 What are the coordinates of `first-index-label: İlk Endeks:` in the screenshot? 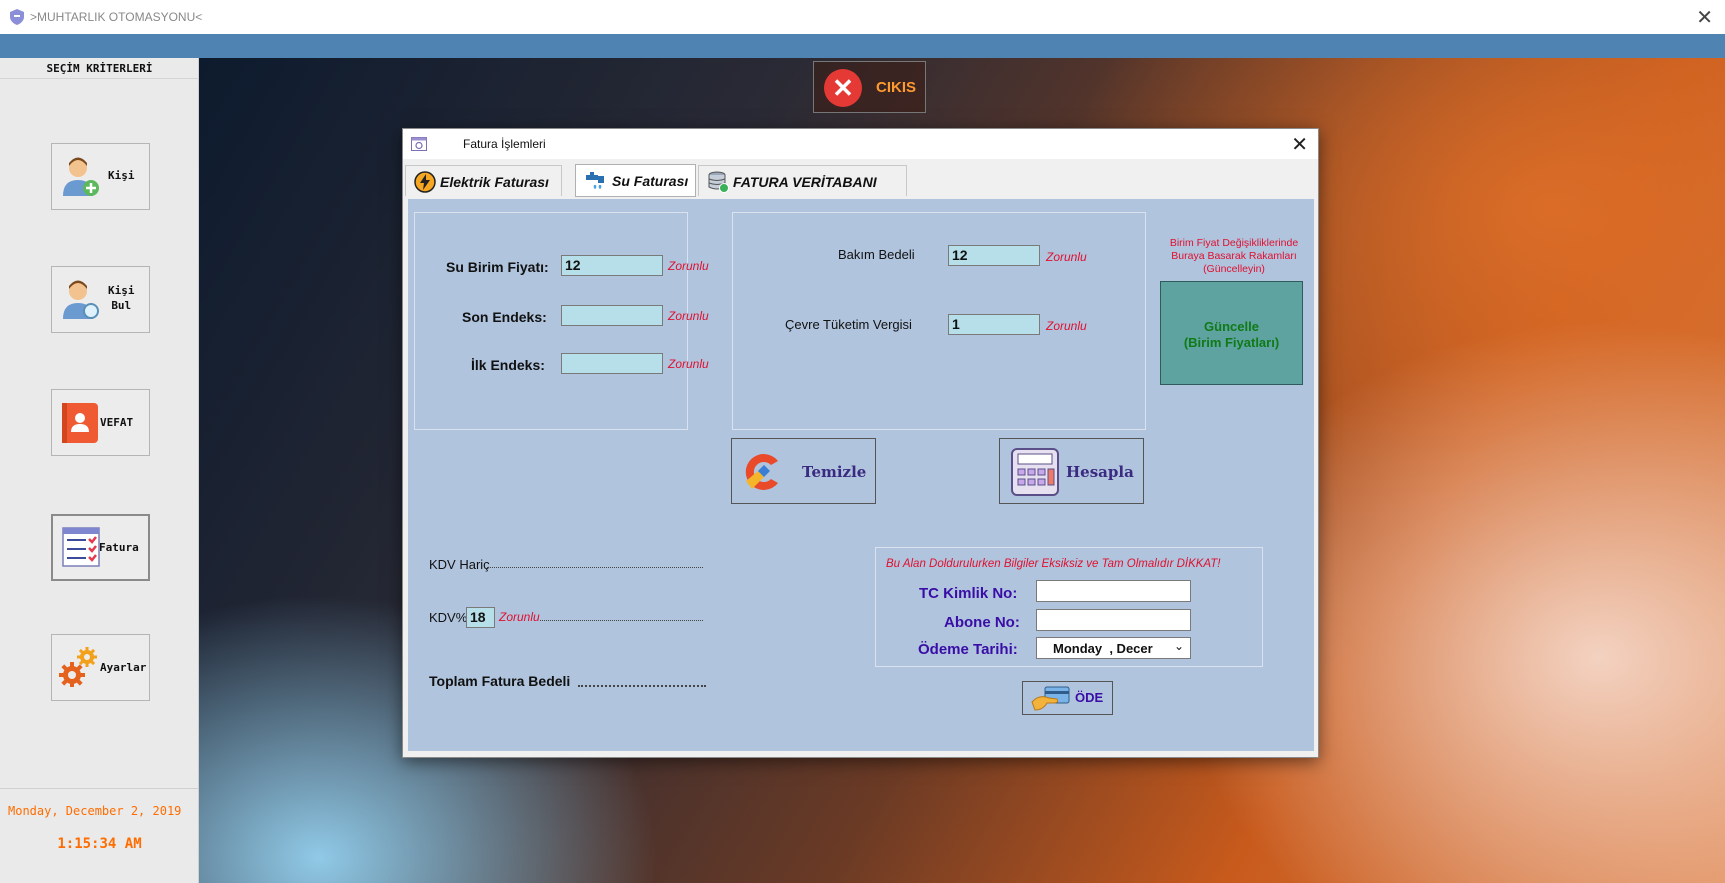 It's located at (508, 365).